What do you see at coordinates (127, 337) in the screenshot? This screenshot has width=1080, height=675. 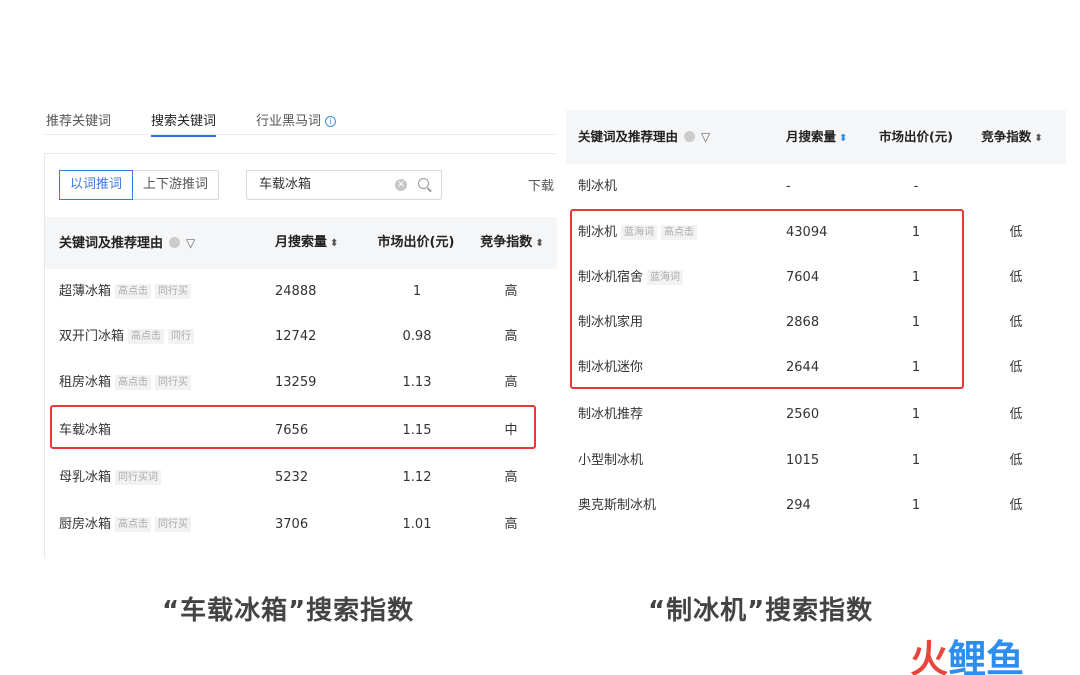 I see `row-keyword: 双开门冰箱 高点击 同行` at bounding box center [127, 337].